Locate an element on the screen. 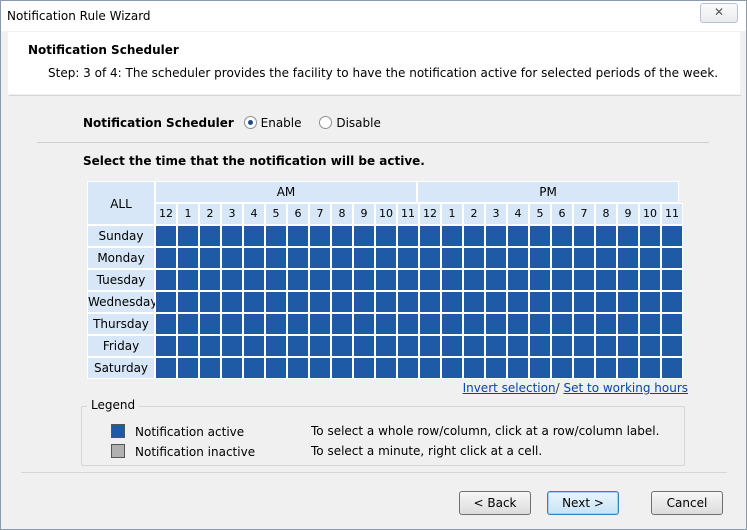 This screenshot has height=530, width=747. day-label: Thursday is located at coordinates (121, 324).